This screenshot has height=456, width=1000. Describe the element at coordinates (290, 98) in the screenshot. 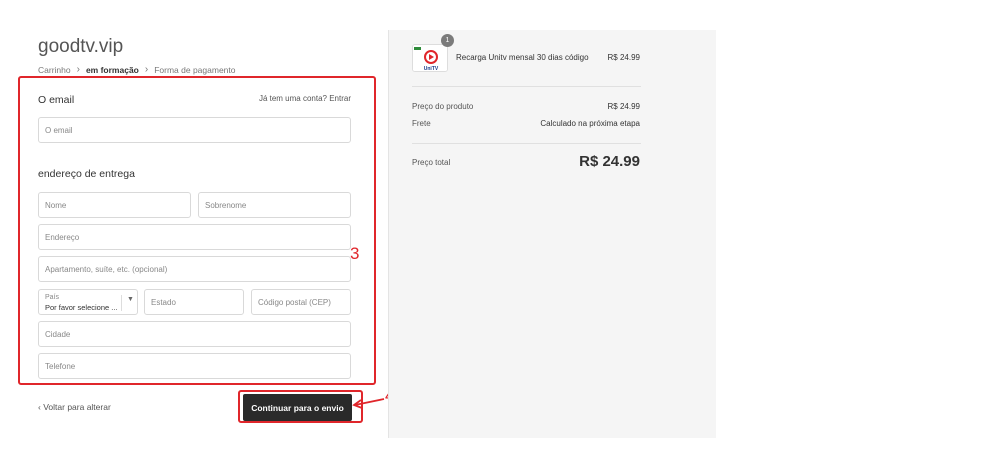

I see `login-link: Já tem uma conta? Entrar` at that location.